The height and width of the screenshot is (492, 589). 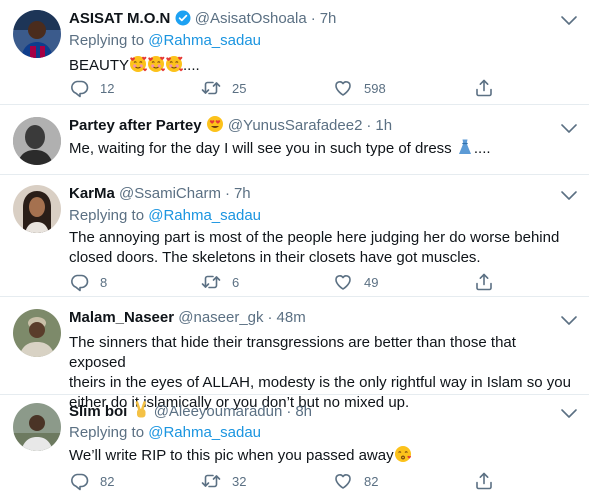 What do you see at coordinates (291, 317) in the screenshot?
I see `timestamp: 48m` at bounding box center [291, 317].